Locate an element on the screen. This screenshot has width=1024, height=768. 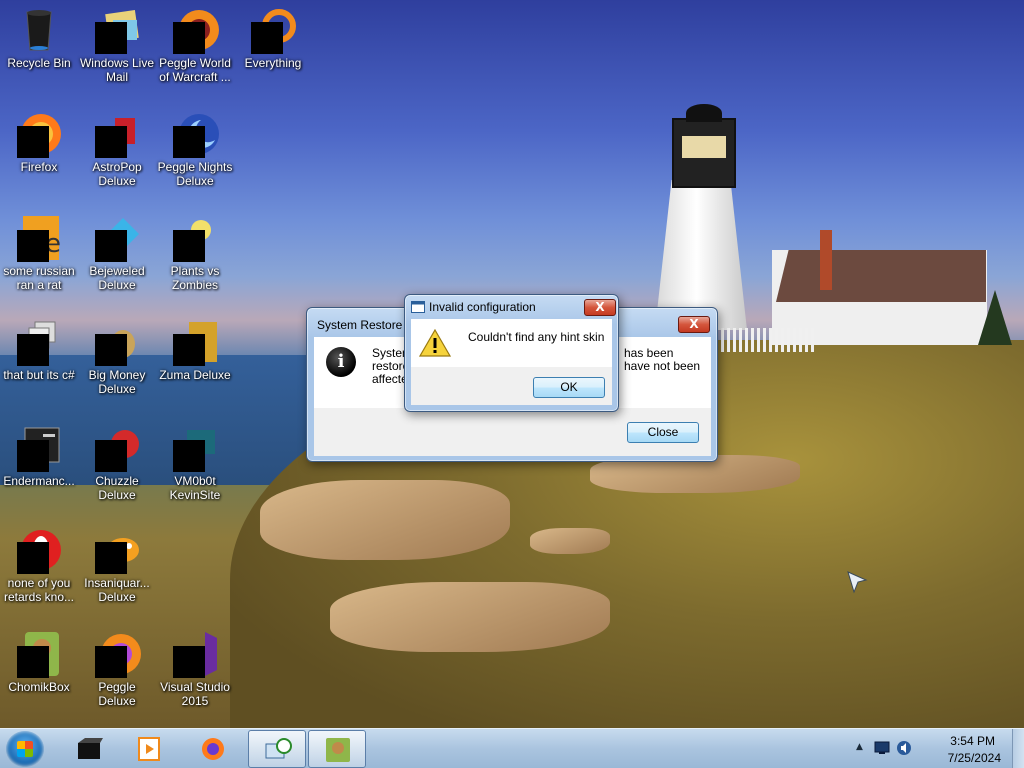
desktop-icon-label: Zuma Deluxe is located at coordinates (195, 375).